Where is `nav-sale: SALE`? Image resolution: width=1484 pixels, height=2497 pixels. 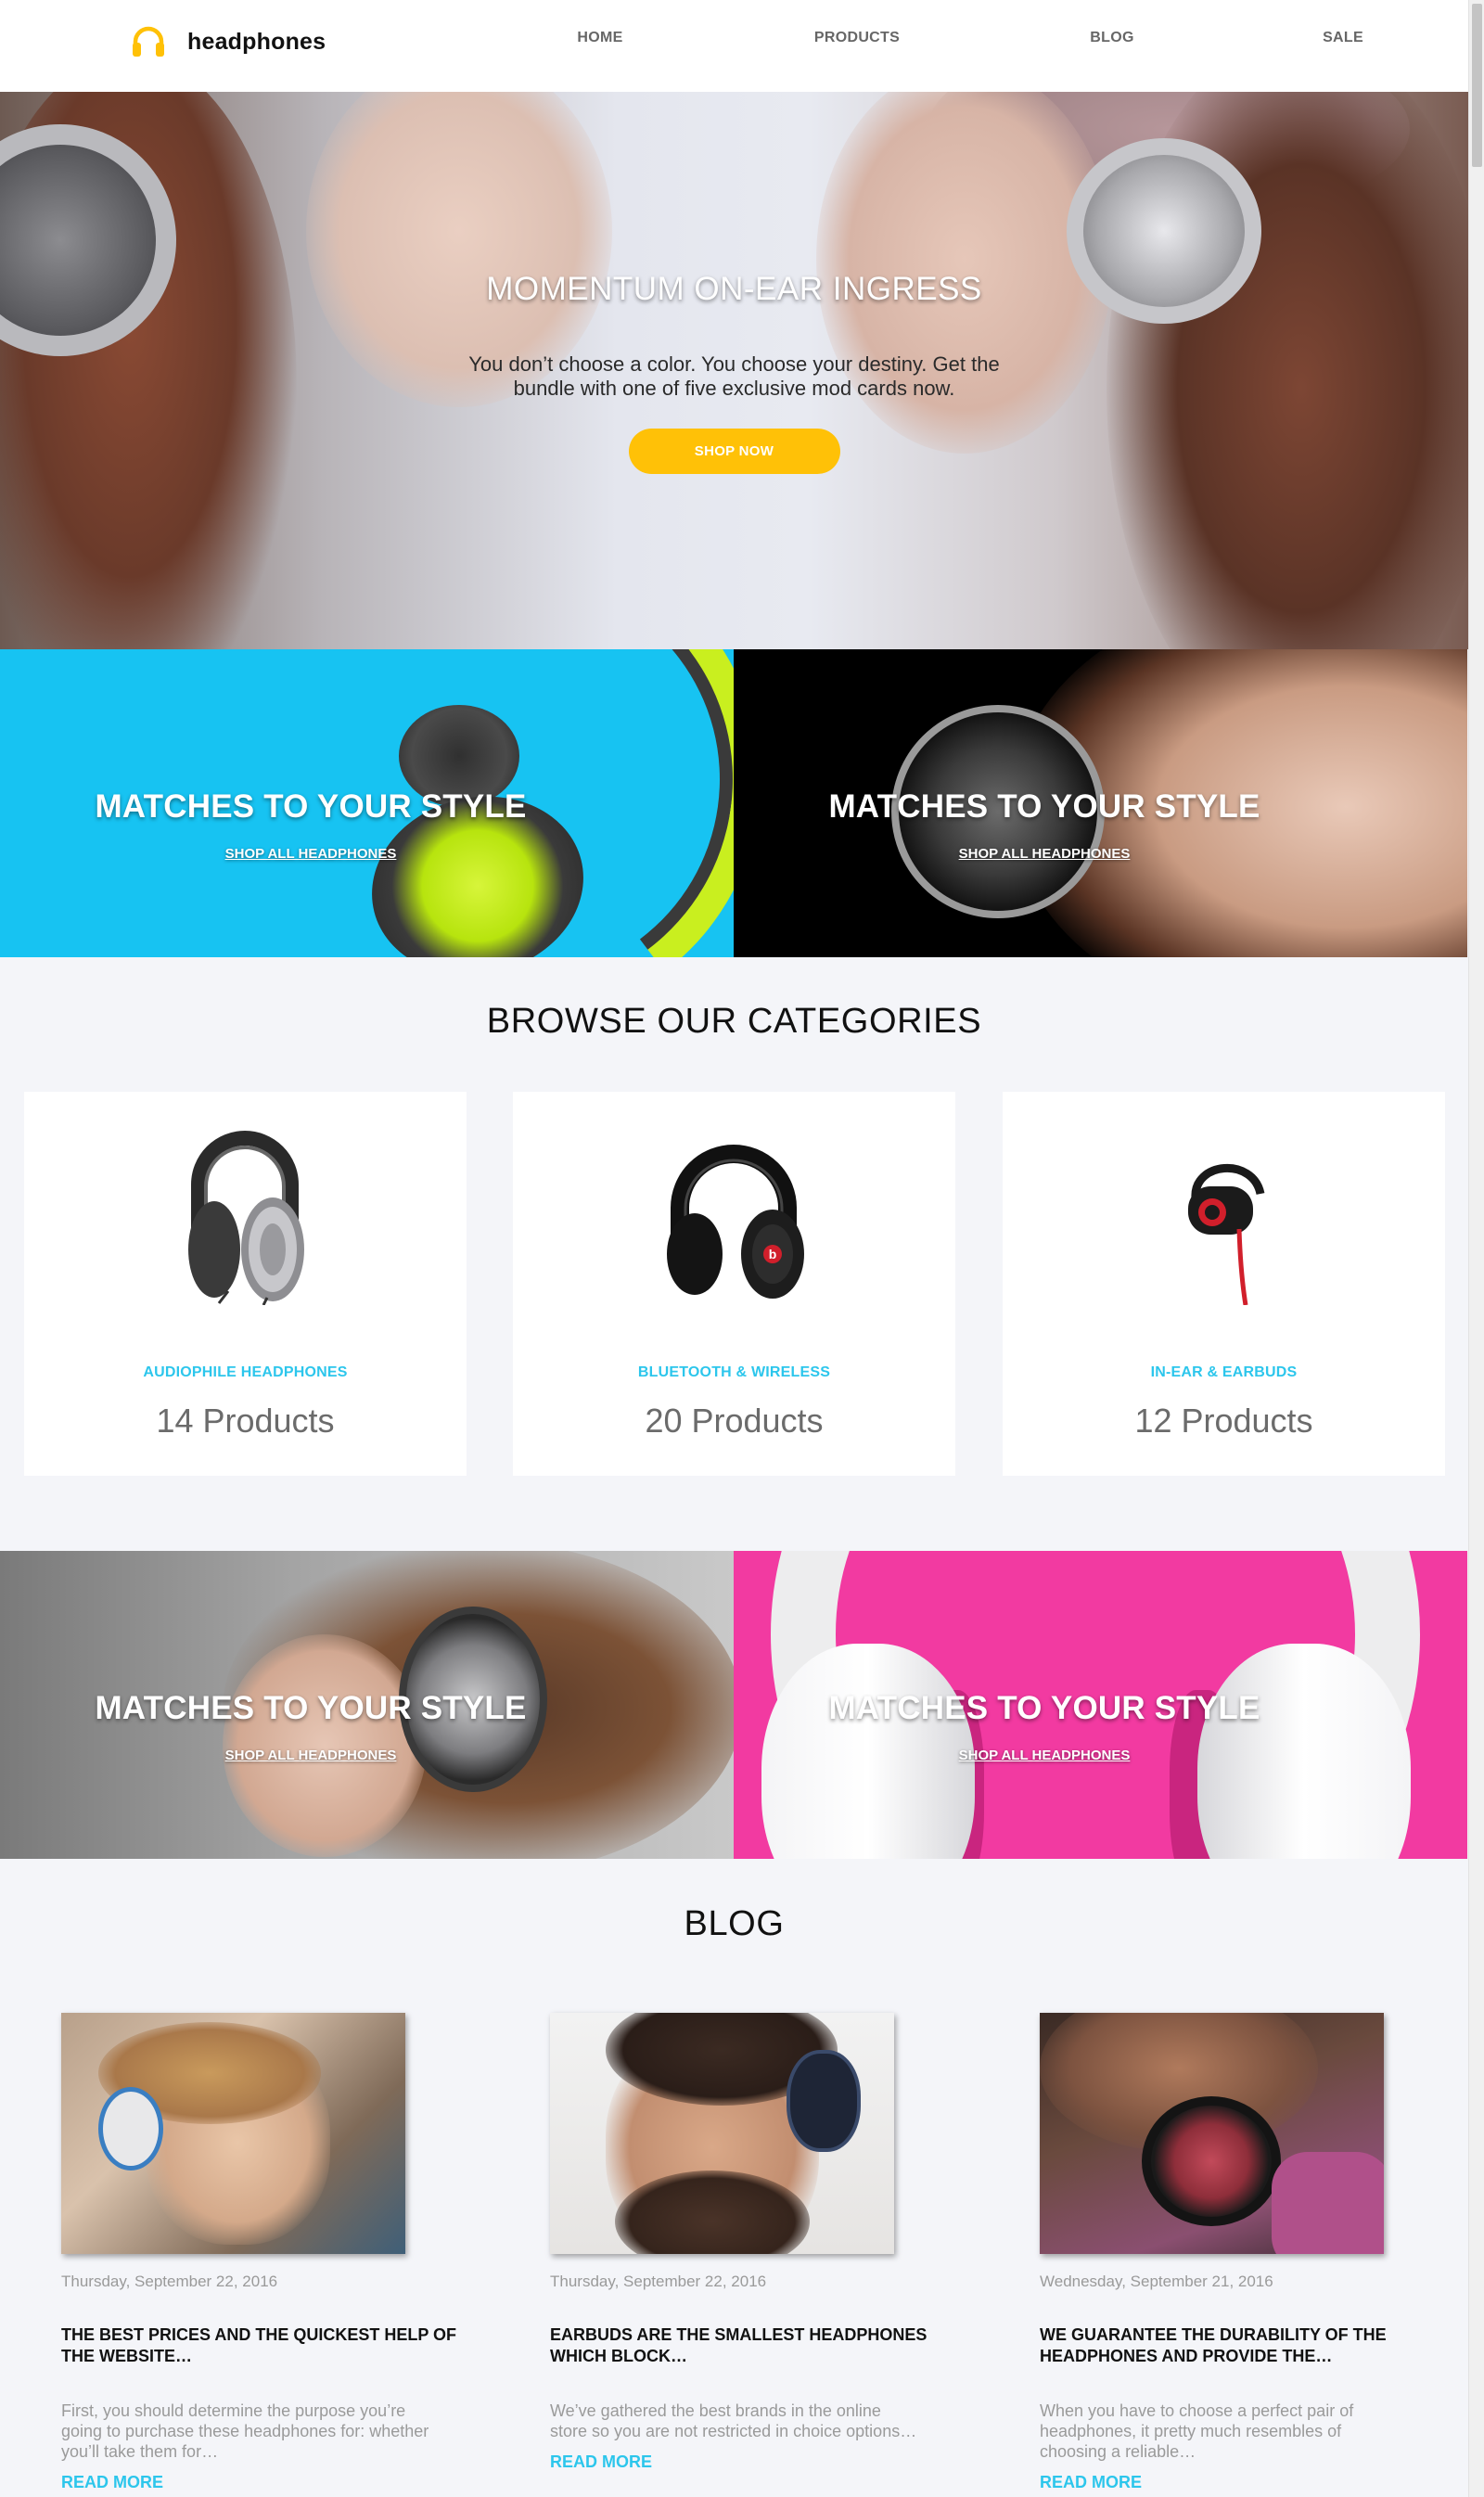
nav-sale: SALE is located at coordinates (1343, 38).